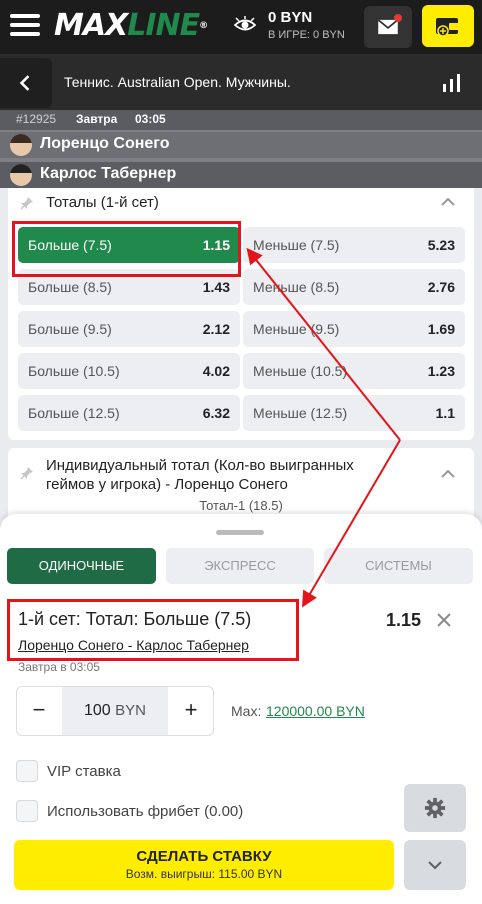  I want to click on bet-odds: 1.15, so click(404, 620).